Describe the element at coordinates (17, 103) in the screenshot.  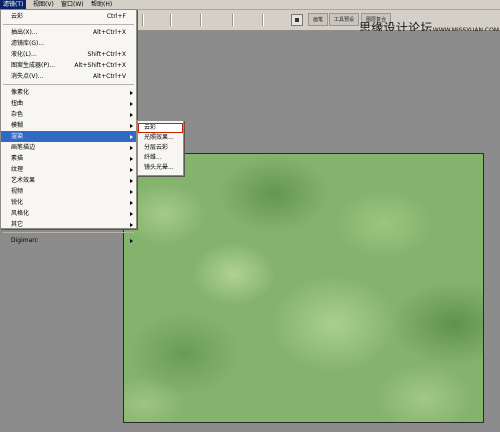
I see `menu-item-label: 扭曲` at that location.